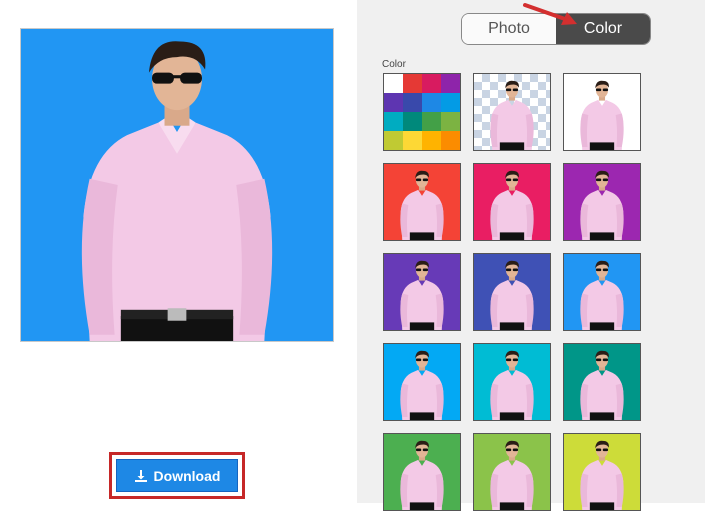 This screenshot has height=511, width=705. I want to click on custom-color-palette, so click(422, 112).